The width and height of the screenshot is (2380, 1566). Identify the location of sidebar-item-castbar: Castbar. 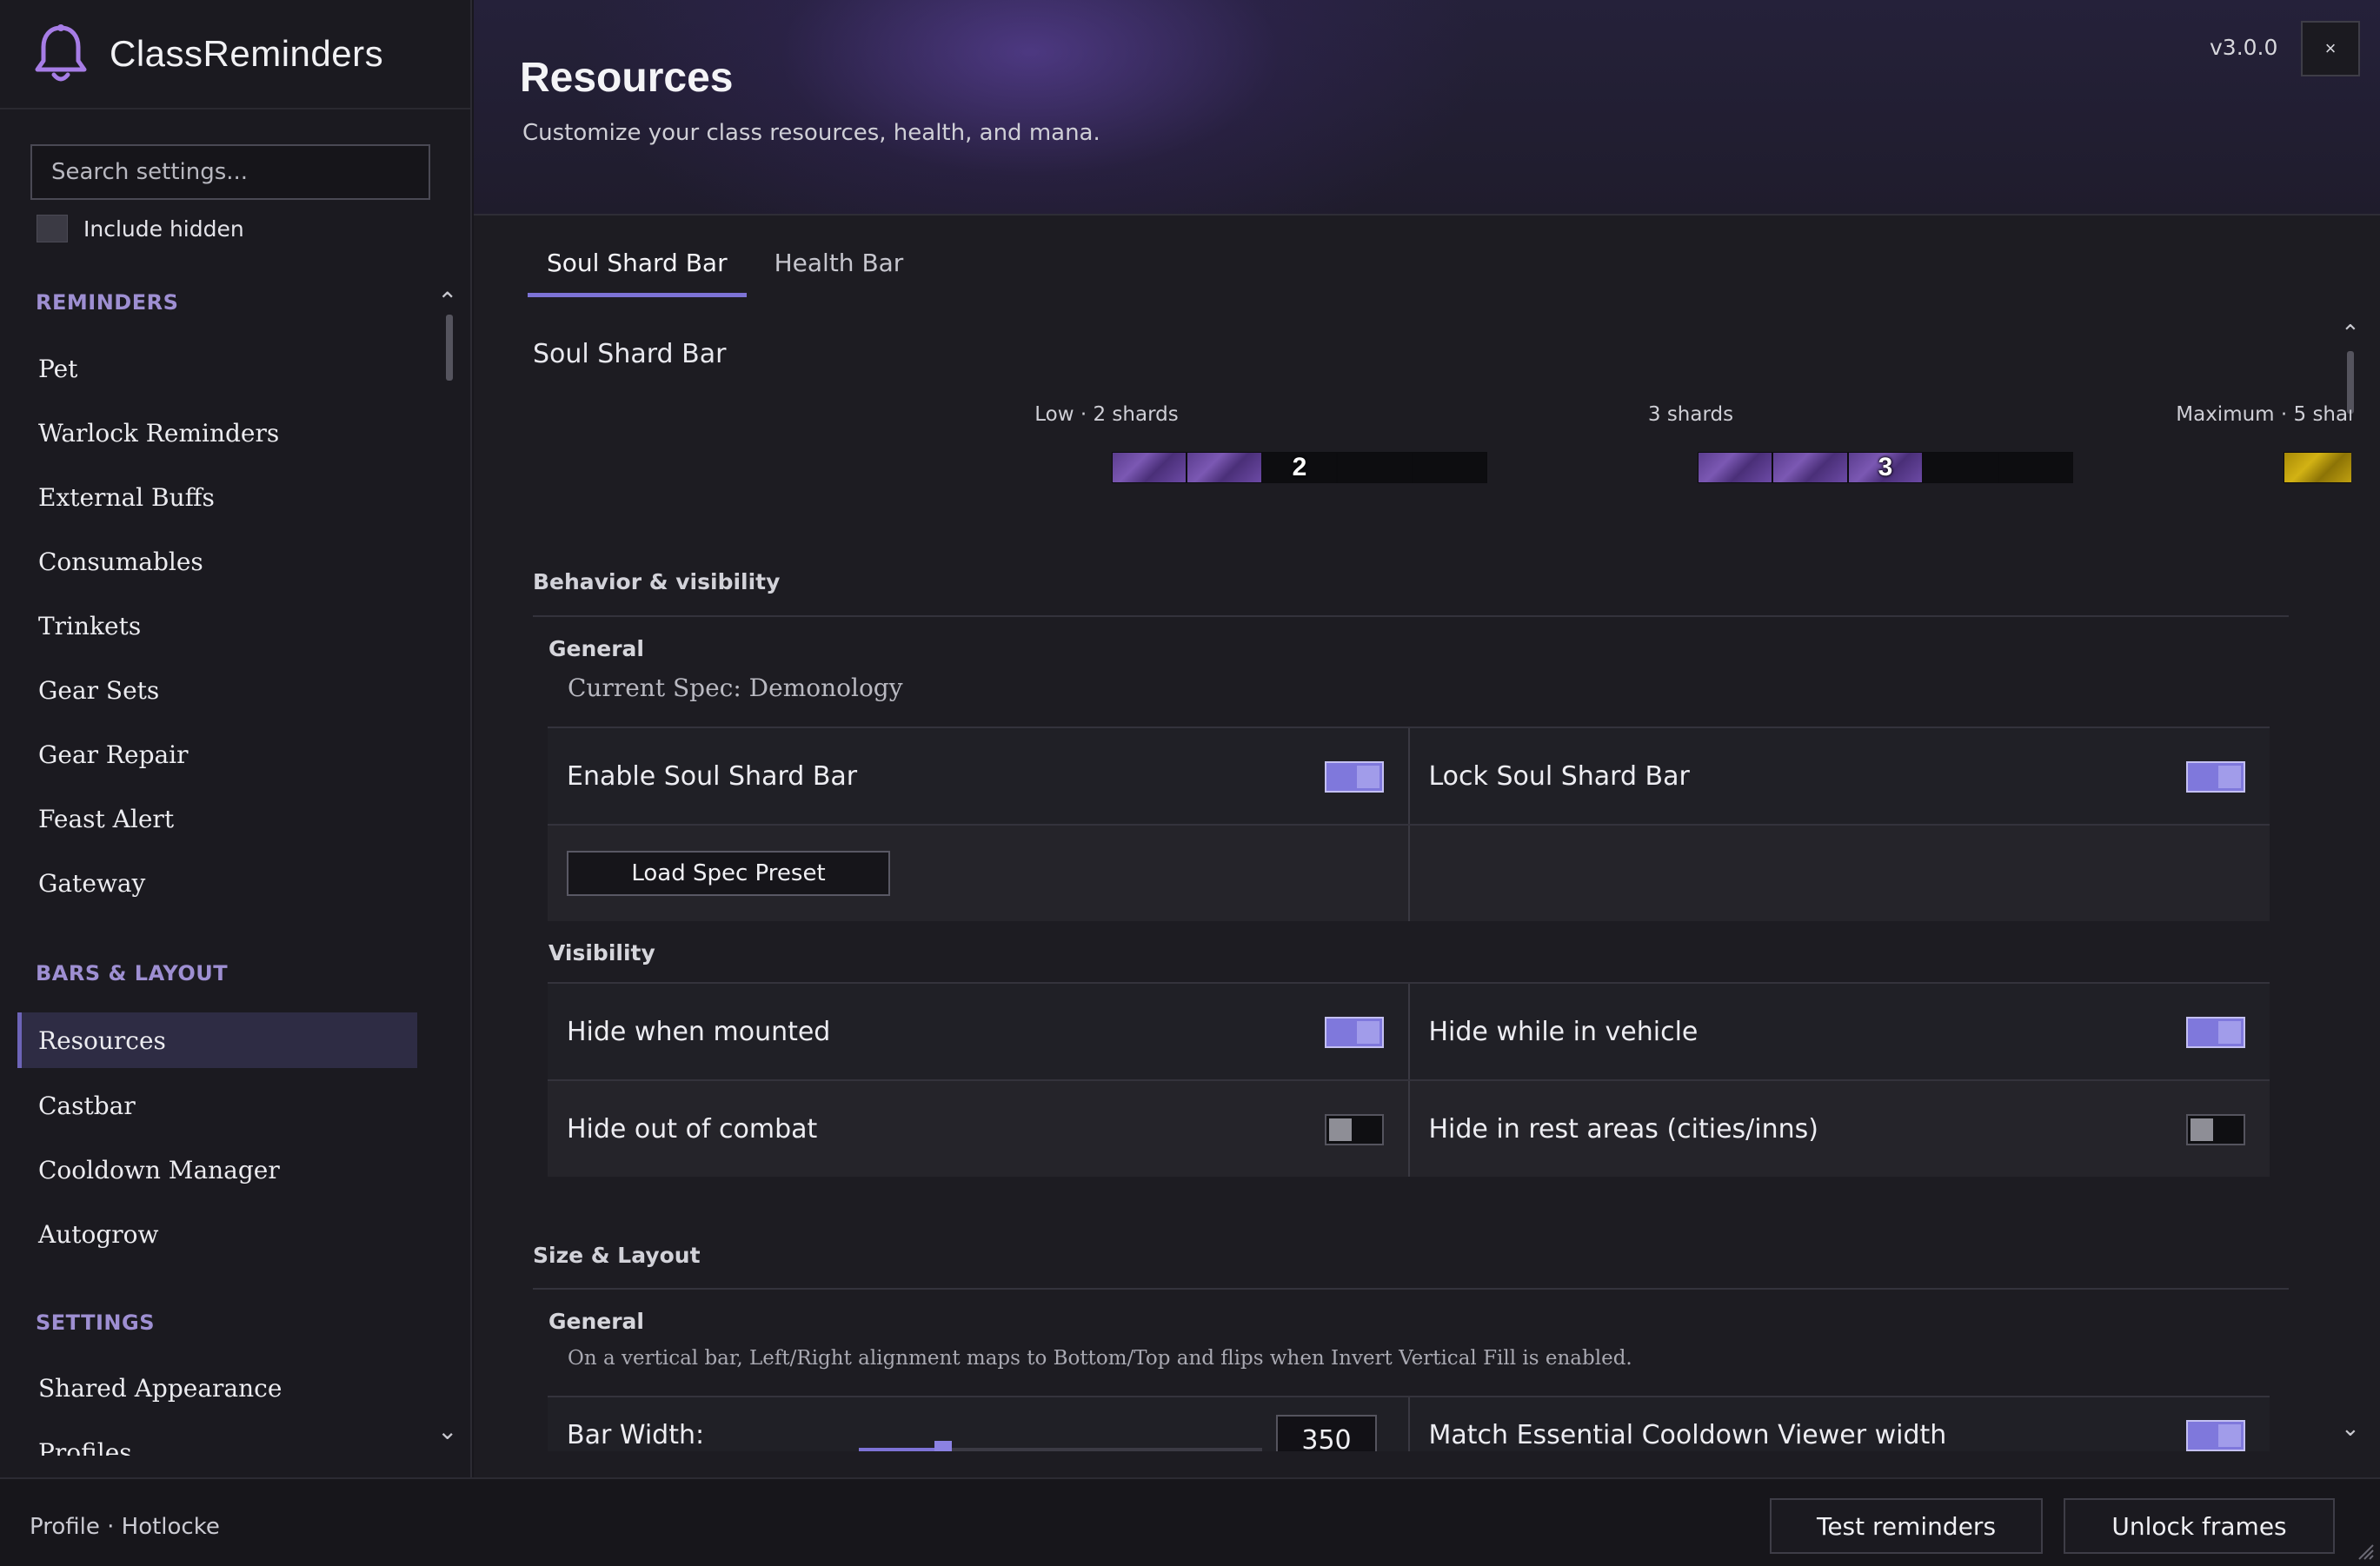
(217, 1105).